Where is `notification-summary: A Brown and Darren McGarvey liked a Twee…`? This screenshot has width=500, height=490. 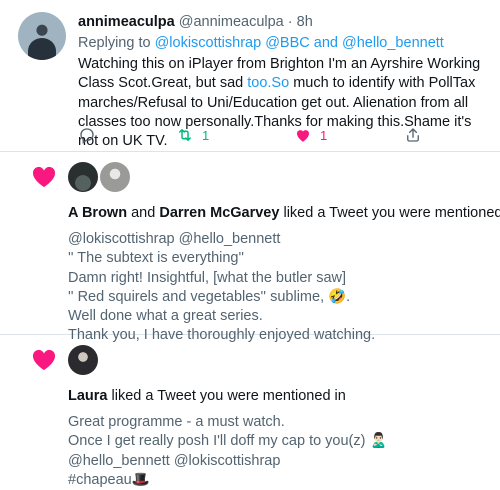 notification-summary: A Brown and Darren McGarvey liked a Twee… is located at coordinates (284, 213).